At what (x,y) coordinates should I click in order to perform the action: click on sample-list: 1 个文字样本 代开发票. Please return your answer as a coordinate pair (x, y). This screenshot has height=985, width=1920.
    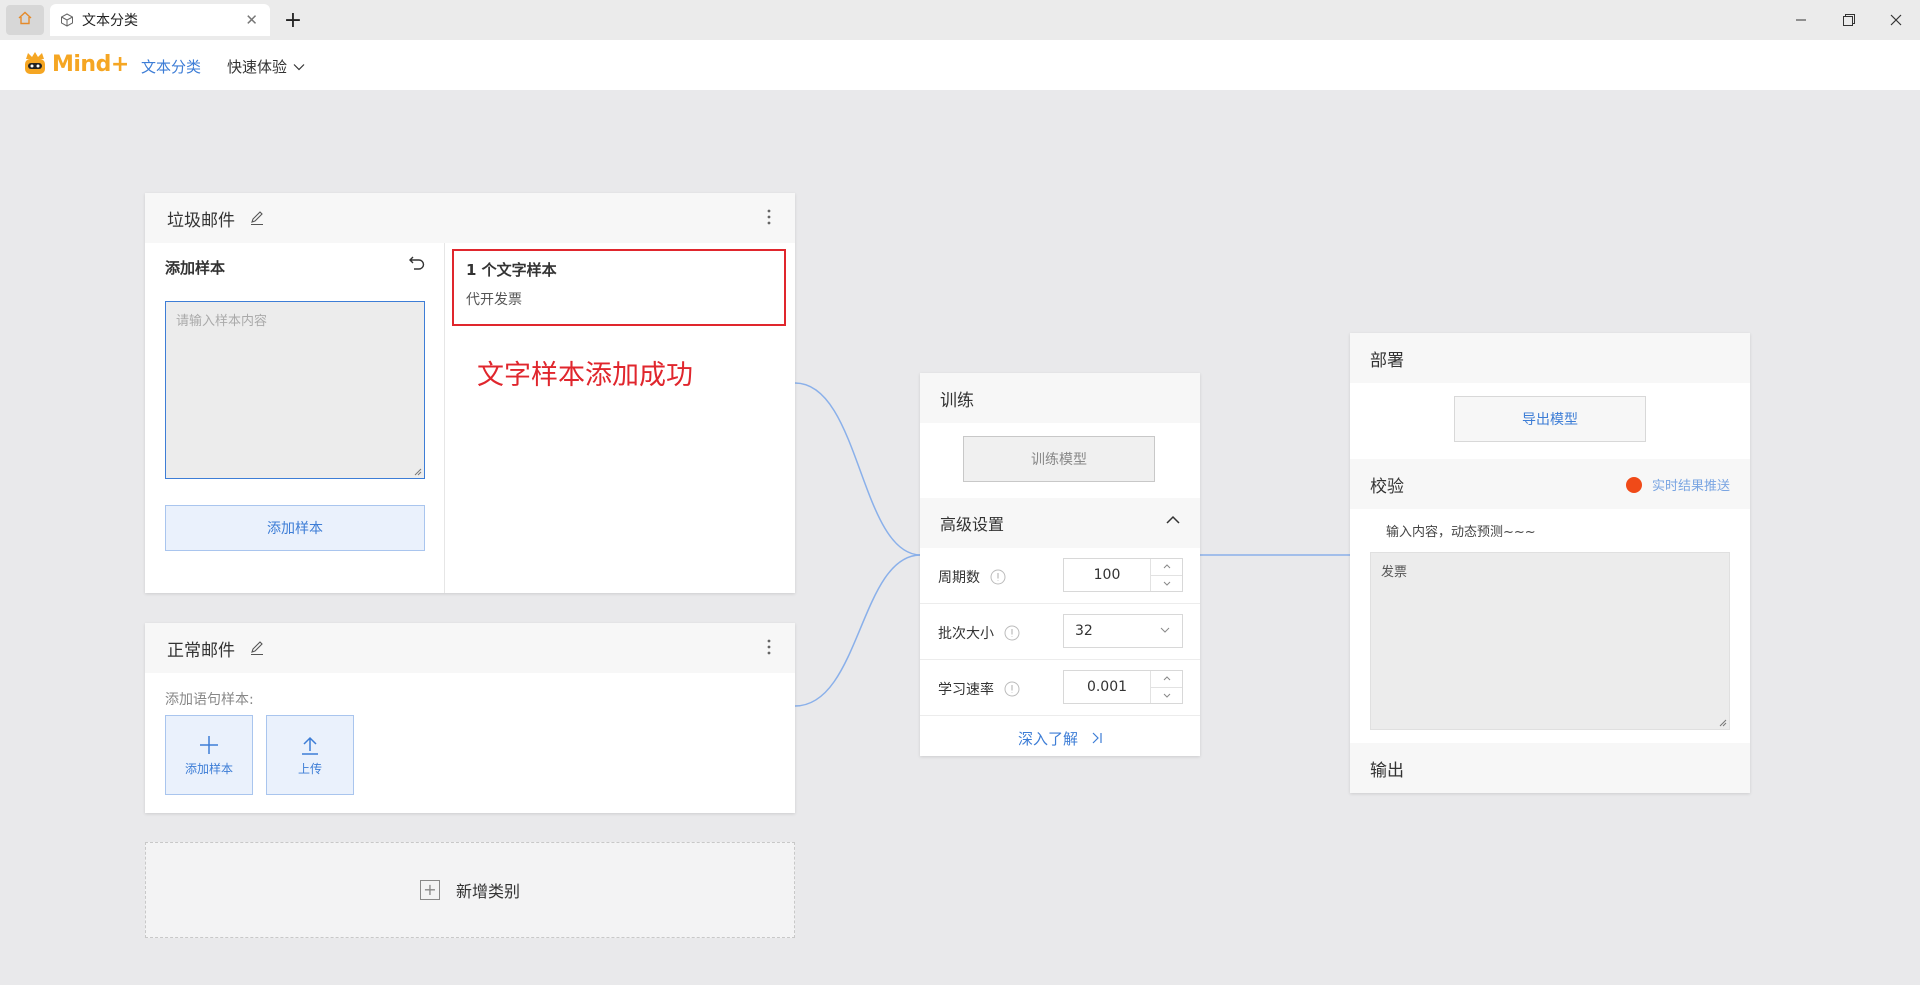
    Looking at the image, I should click on (619, 287).